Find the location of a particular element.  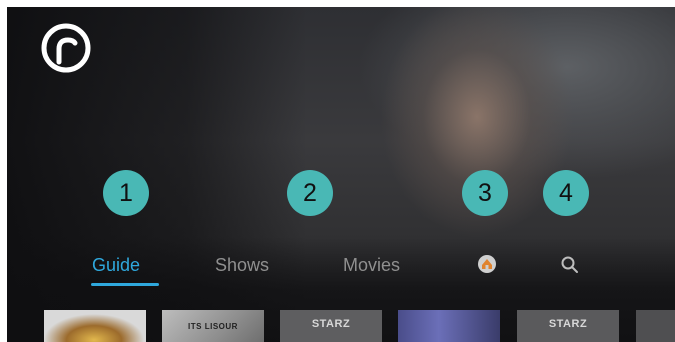

tab-guide: Guide is located at coordinates (116, 265).